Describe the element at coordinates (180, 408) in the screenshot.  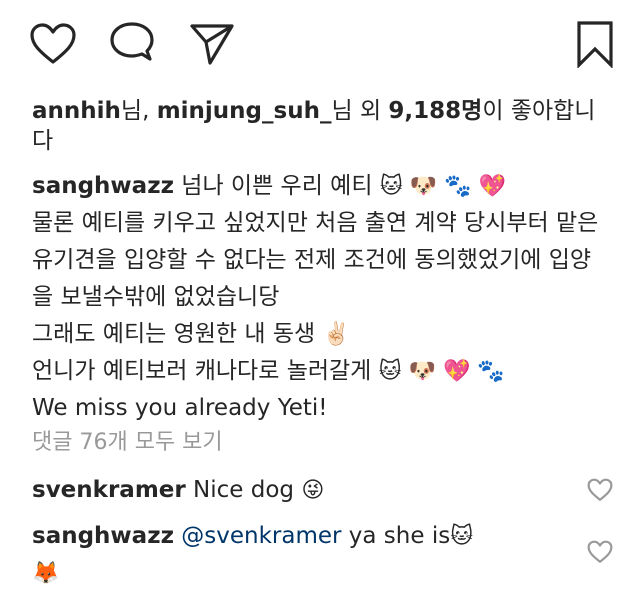
I see `caption-line-5: We miss you already Yeti!` at that location.